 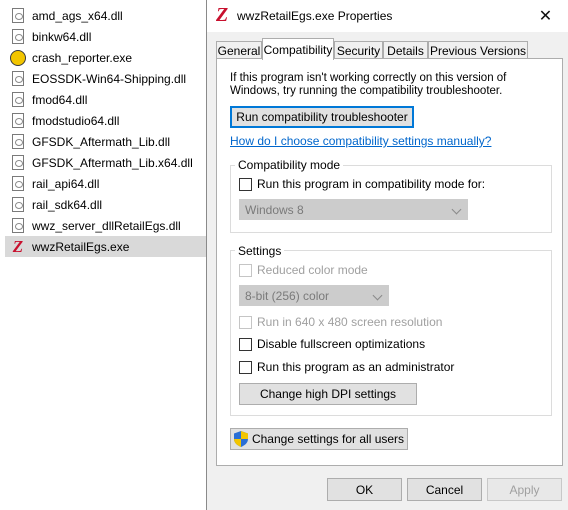 What do you see at coordinates (82, 57) in the screenshot?
I see `file-name: crash_reporter.exe` at bounding box center [82, 57].